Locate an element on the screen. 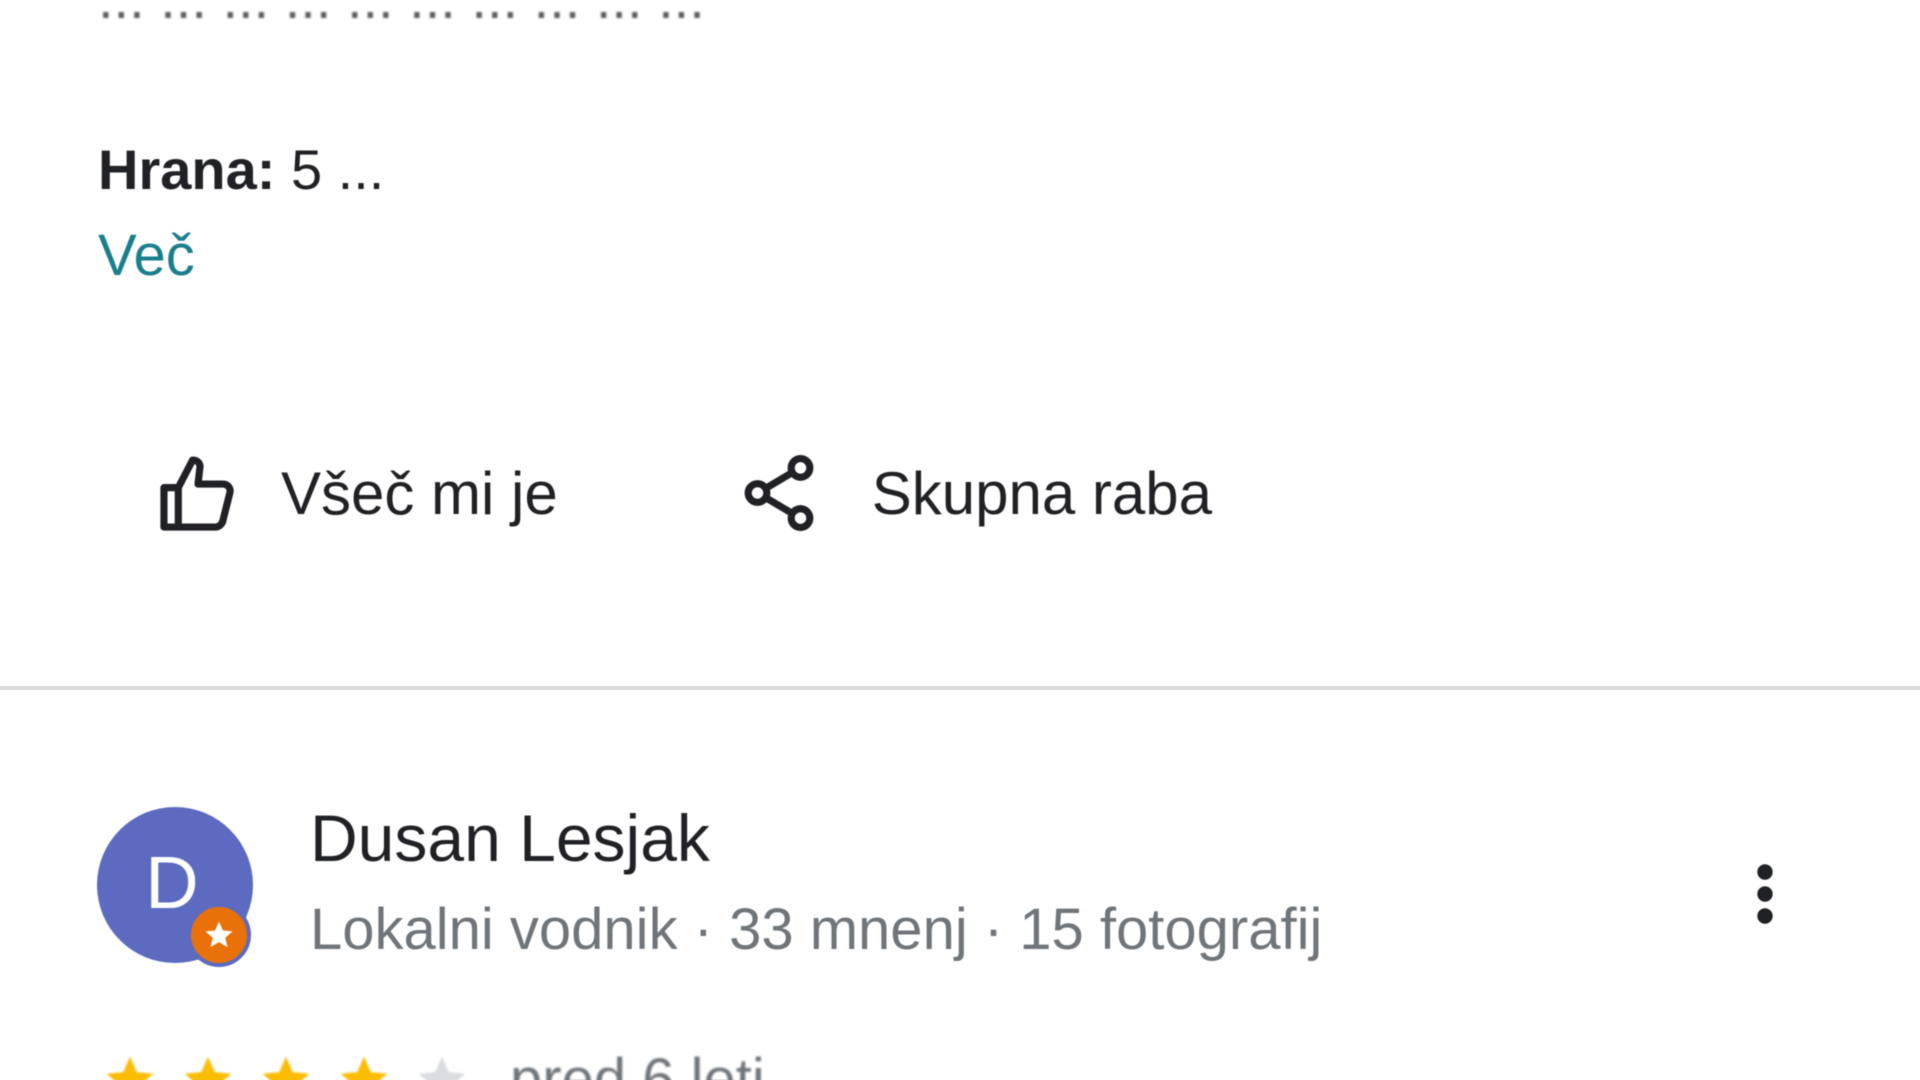 The height and width of the screenshot is (1080, 1920). local-guide-badge is located at coordinates (219, 935).